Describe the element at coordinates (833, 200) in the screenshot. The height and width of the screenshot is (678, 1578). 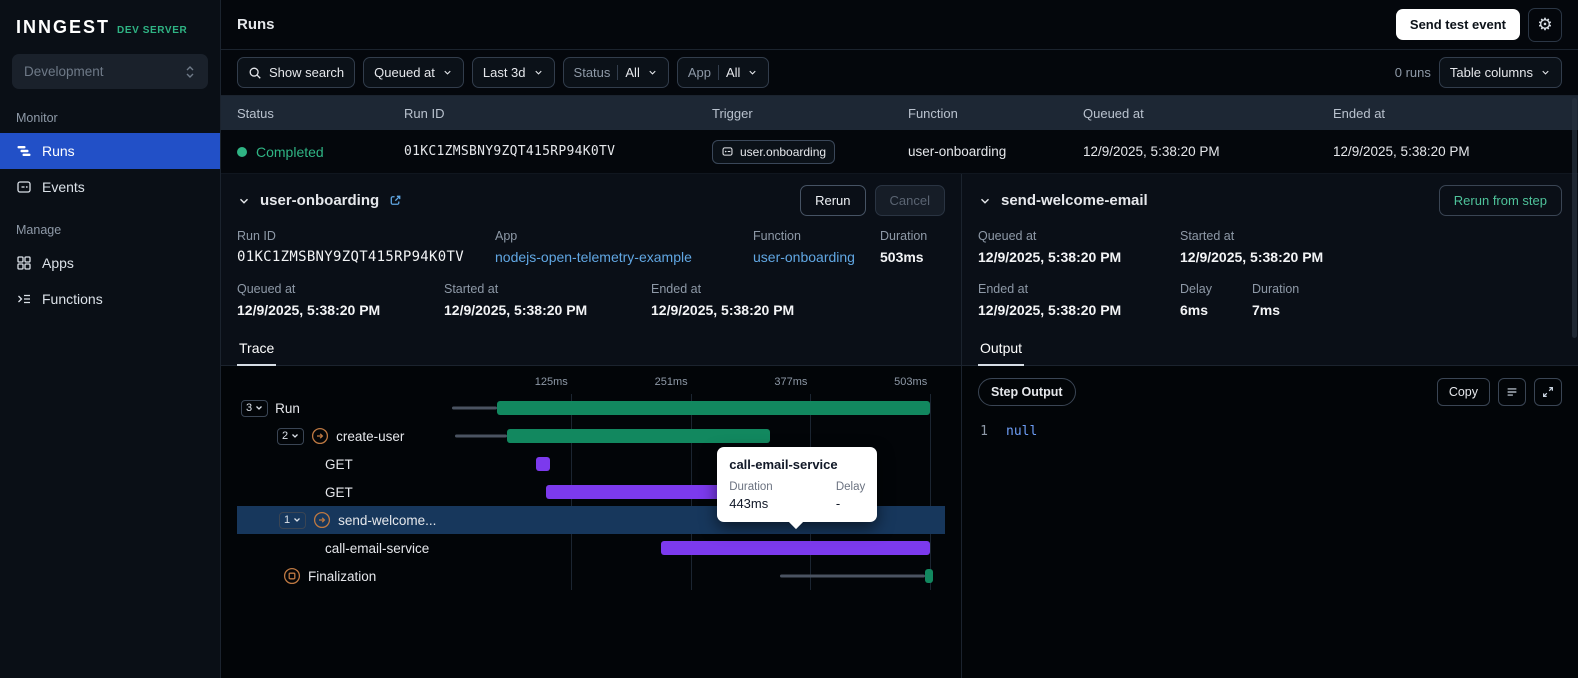
I see `rerun-button: Rerun` at that location.